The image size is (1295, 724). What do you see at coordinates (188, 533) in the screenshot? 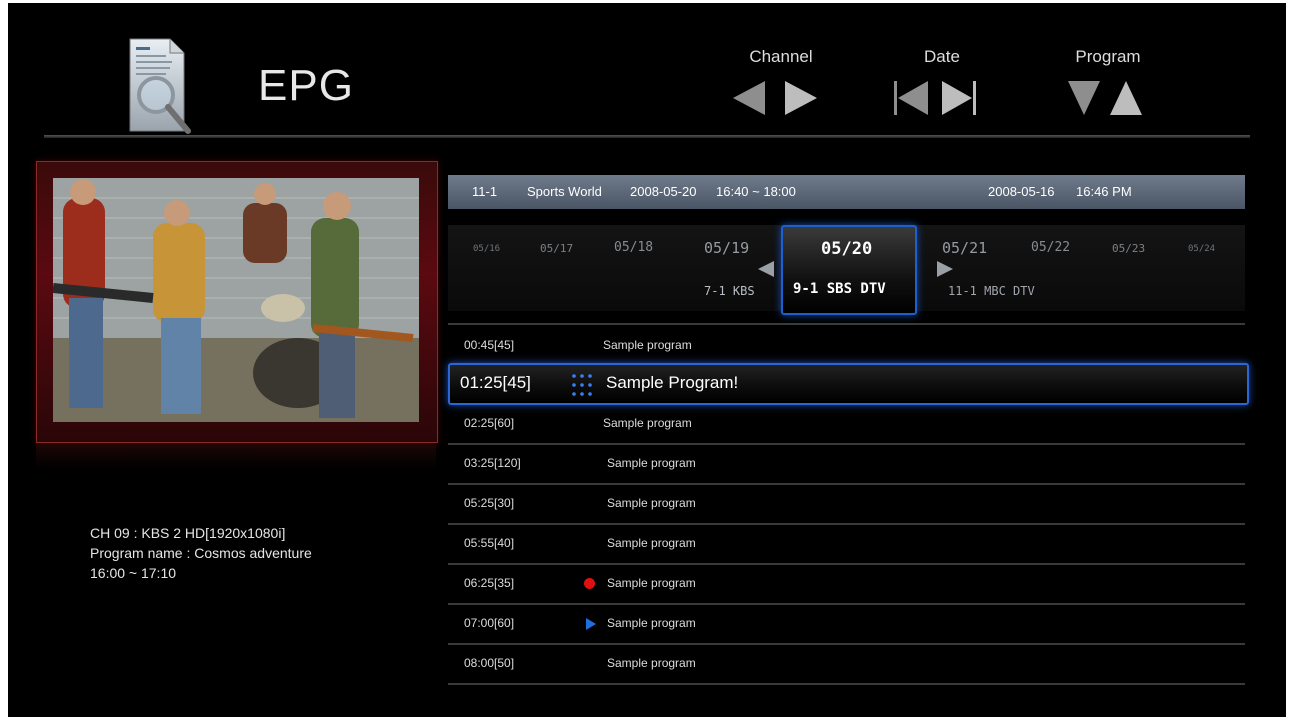
I see `channel-info: CH 09 : KBS 2 HD[1920x1080i]` at bounding box center [188, 533].